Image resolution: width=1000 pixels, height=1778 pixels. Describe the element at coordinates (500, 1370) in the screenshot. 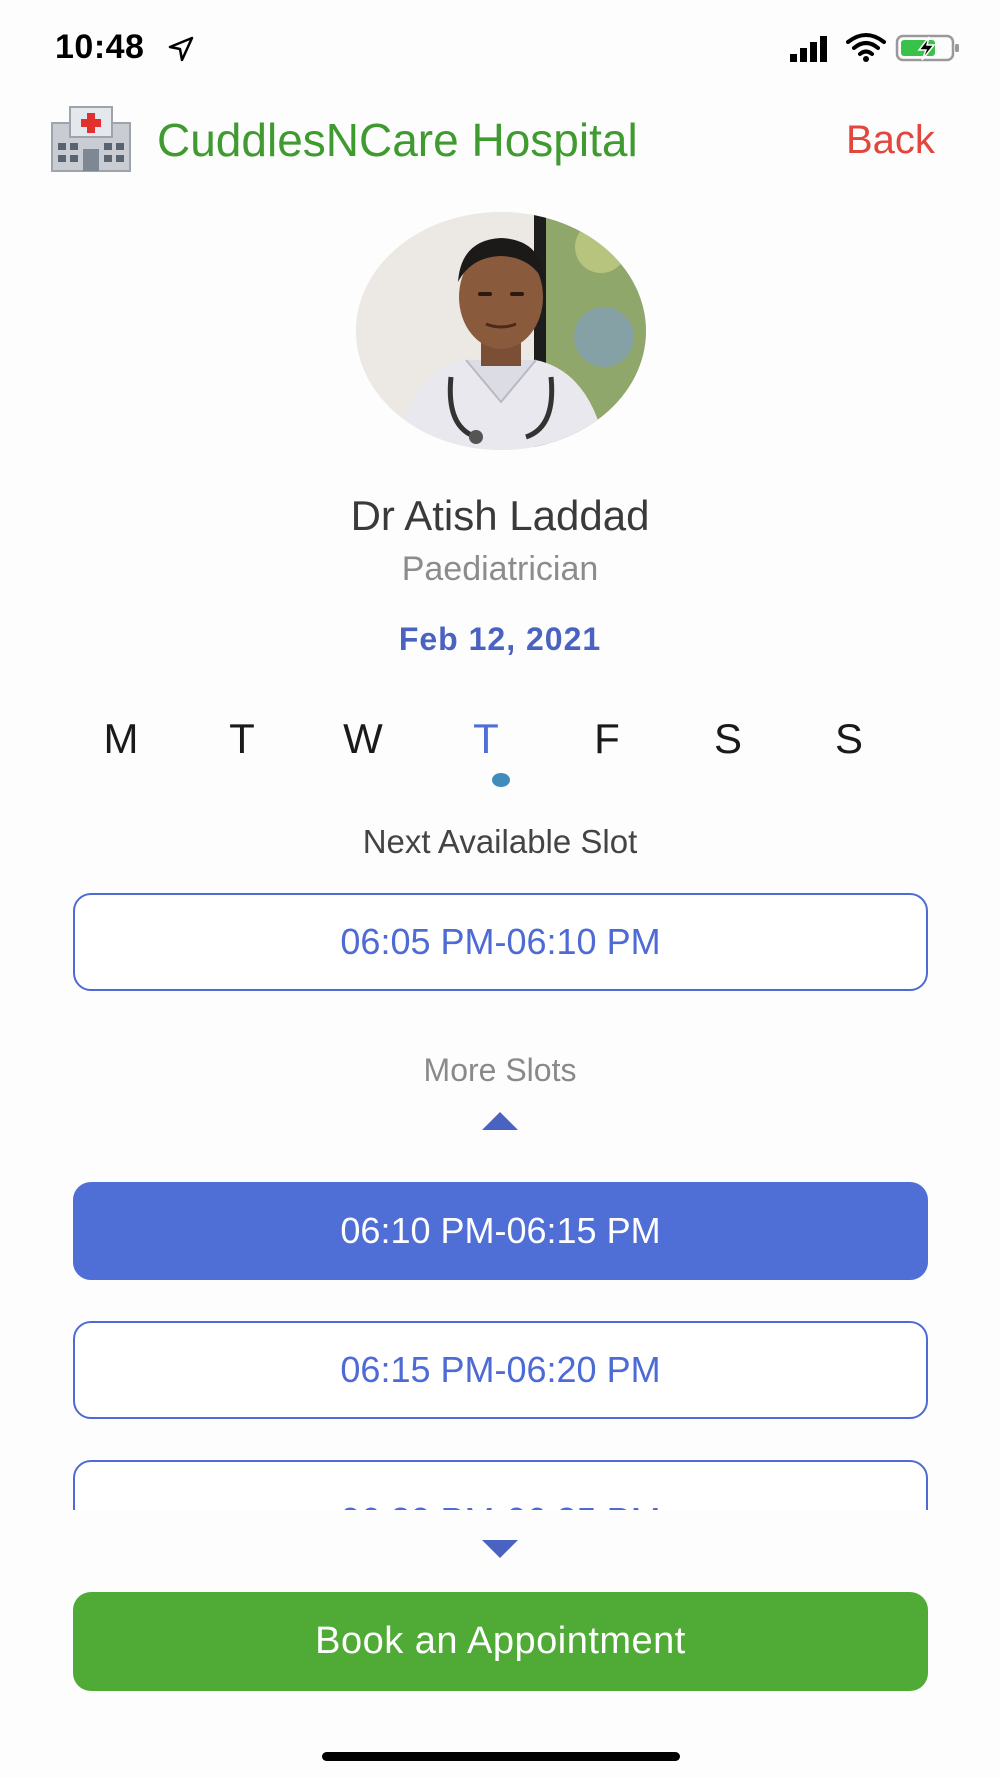

I see `slot-item: 06:15 PM-06:20 PM` at that location.